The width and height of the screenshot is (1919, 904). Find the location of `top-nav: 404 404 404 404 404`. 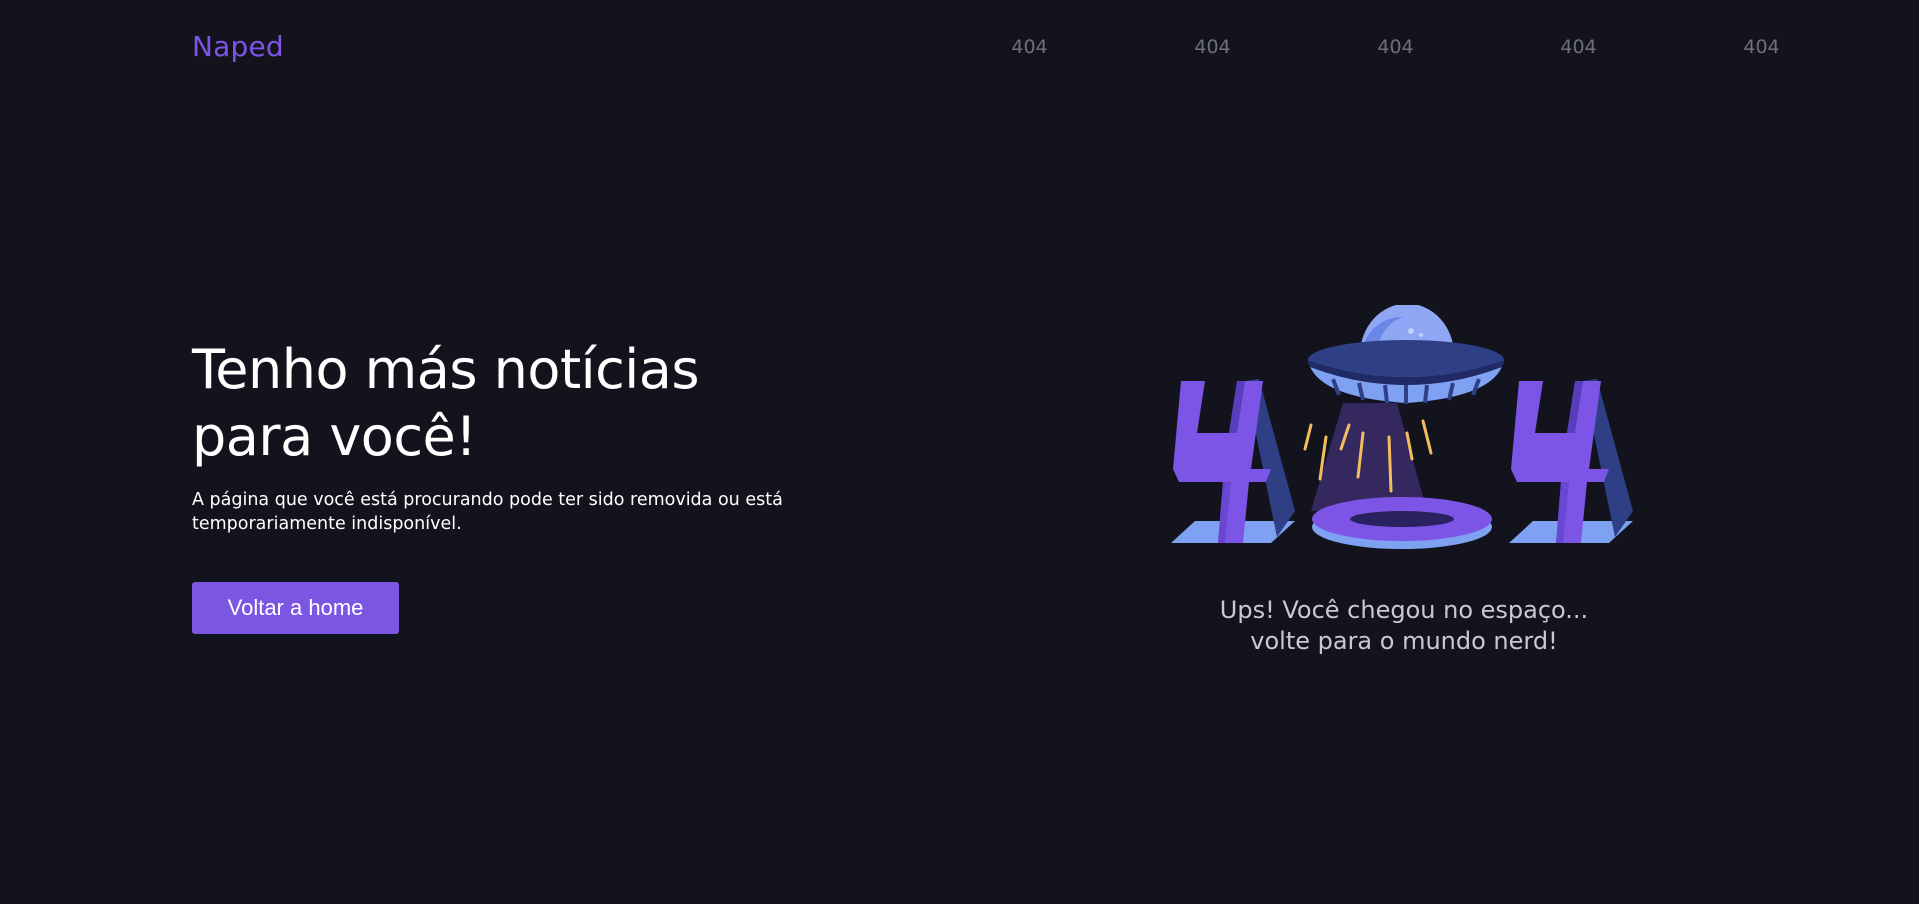

top-nav: 404 404 404 404 404 is located at coordinates (1395, 47).